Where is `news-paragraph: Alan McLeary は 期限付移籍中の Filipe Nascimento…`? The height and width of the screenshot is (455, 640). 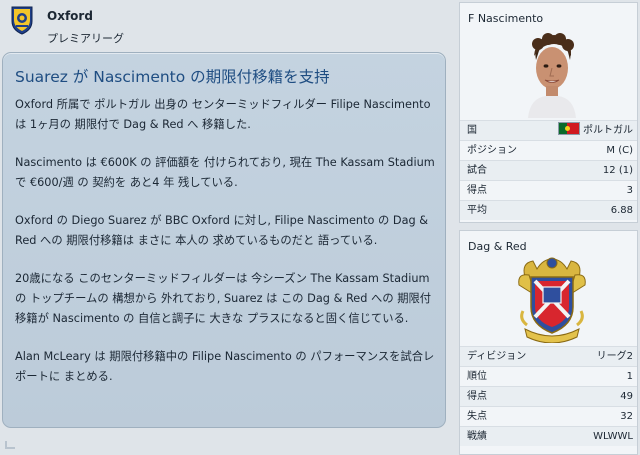
news-paragraph: Alan McLeary は 期限付移籍中の Filipe Nascimento… is located at coordinates (225, 366).